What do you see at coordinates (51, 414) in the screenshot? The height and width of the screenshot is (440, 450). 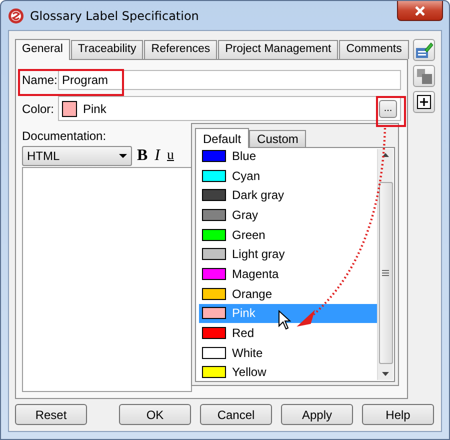 I see `dialog-button: Reset` at bounding box center [51, 414].